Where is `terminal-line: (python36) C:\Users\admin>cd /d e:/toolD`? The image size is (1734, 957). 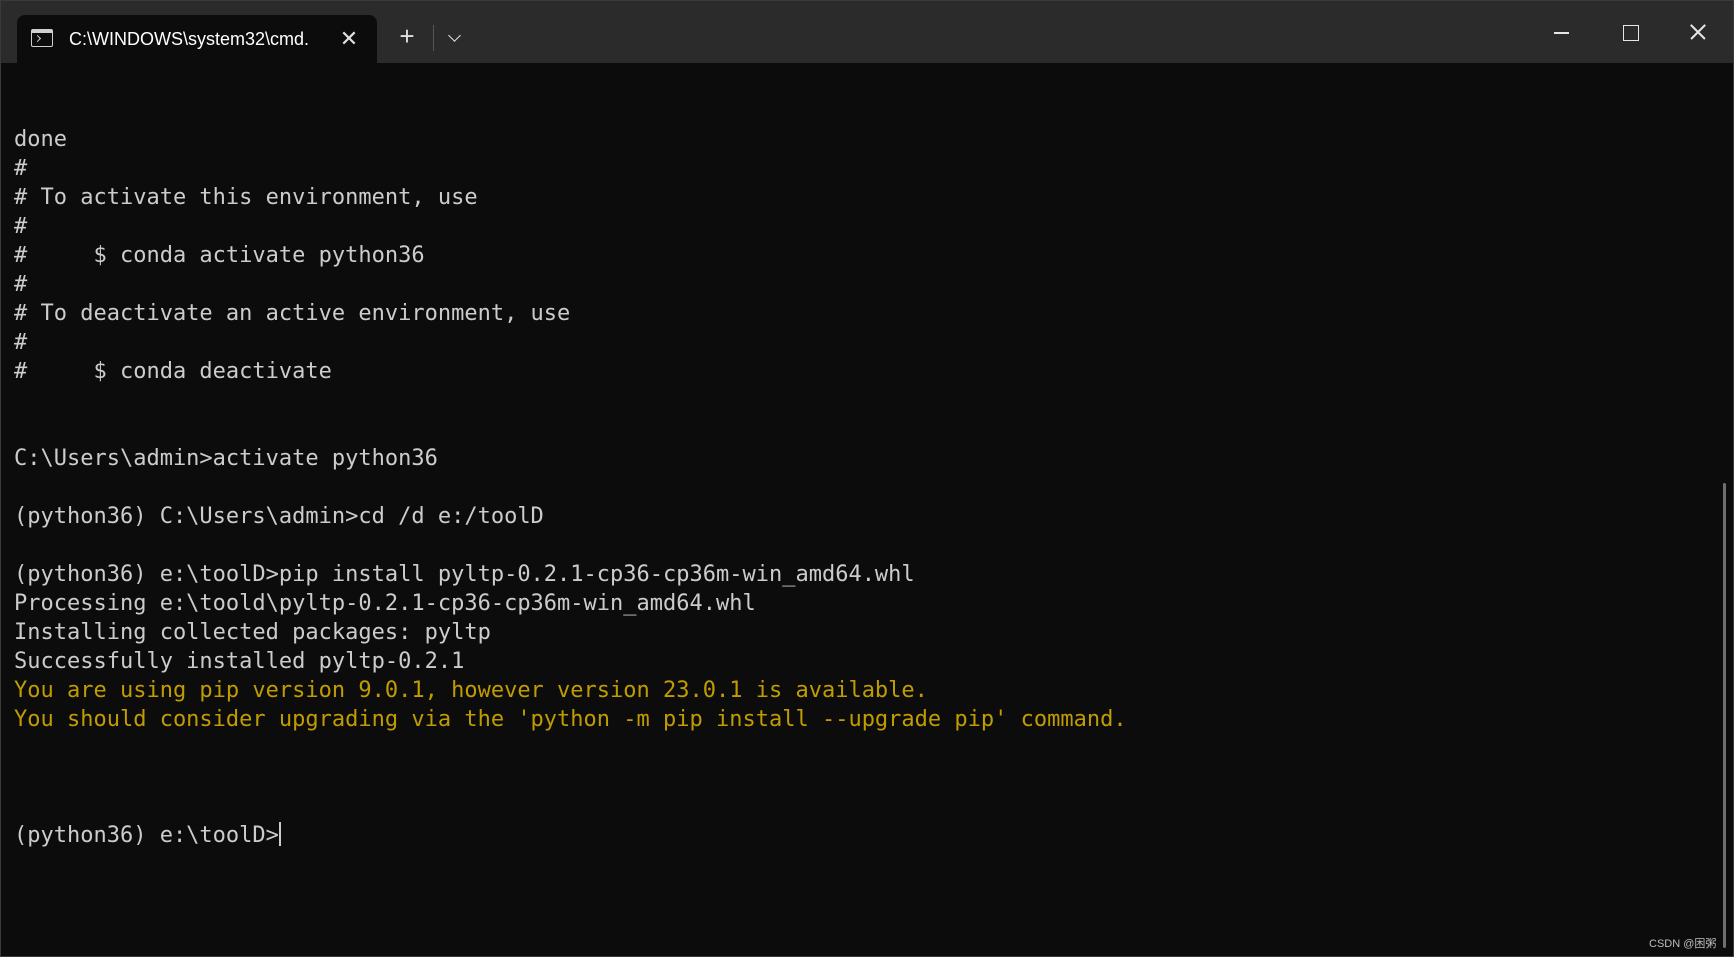 terminal-line: (python36) C:\Users\admin>cd /d e:/toolD is located at coordinates (279, 516).